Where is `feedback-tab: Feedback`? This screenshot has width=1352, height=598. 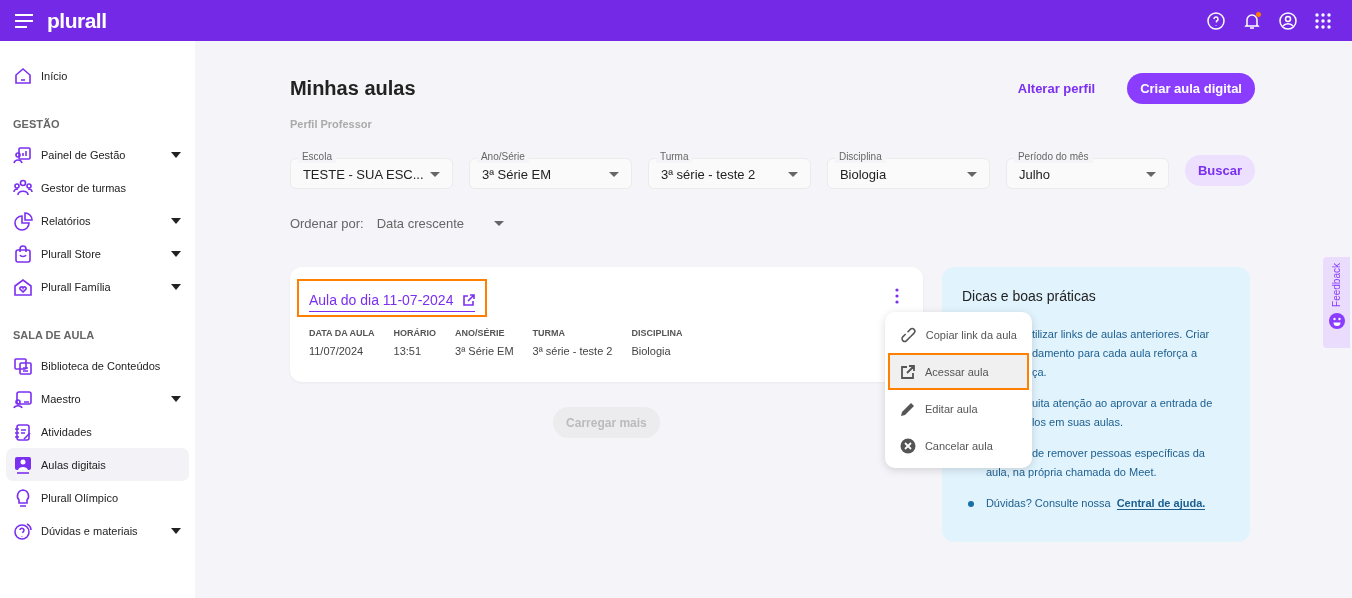 feedback-tab: Feedback is located at coordinates (1336, 302).